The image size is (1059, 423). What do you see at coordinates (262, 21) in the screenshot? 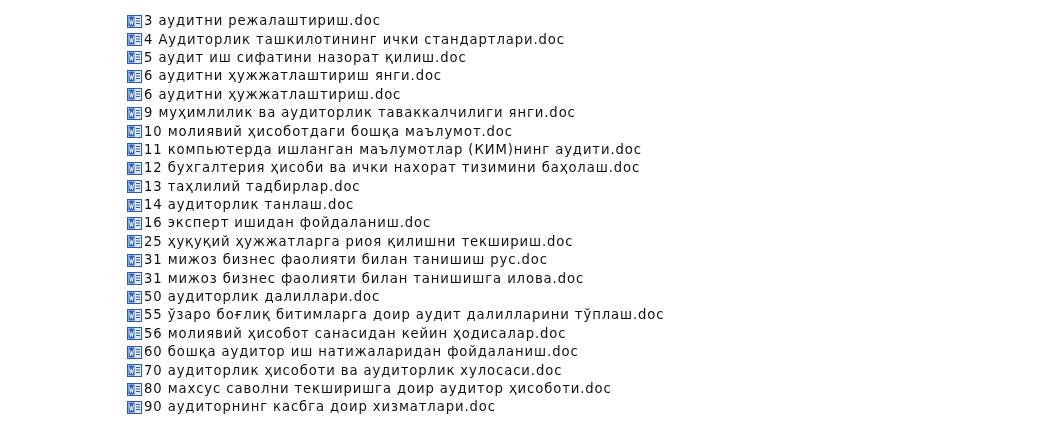
I see `file-name: 3 аудитни режалаштириш.doc` at bounding box center [262, 21].